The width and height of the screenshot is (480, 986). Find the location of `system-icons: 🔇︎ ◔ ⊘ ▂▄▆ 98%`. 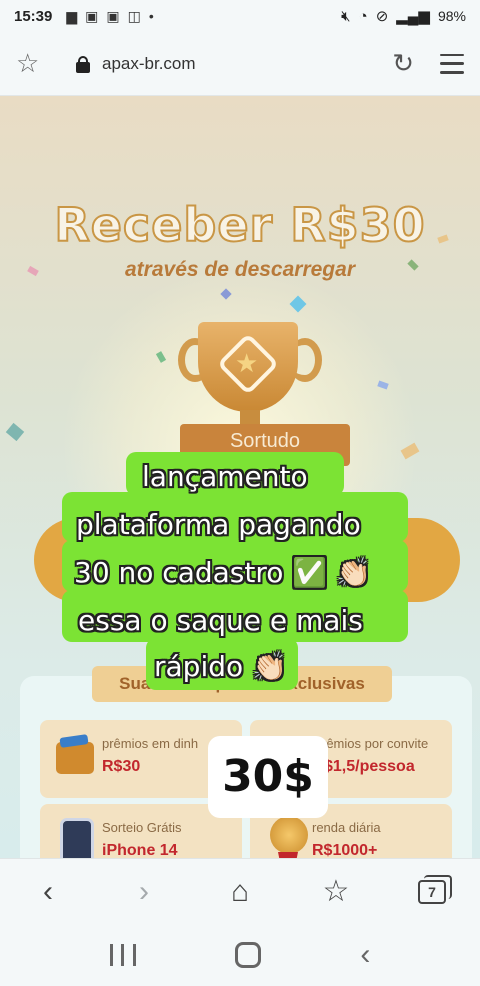

system-icons: 🔇︎ ◔ ⊘ ▂▄▆ 98% is located at coordinates (403, 16).